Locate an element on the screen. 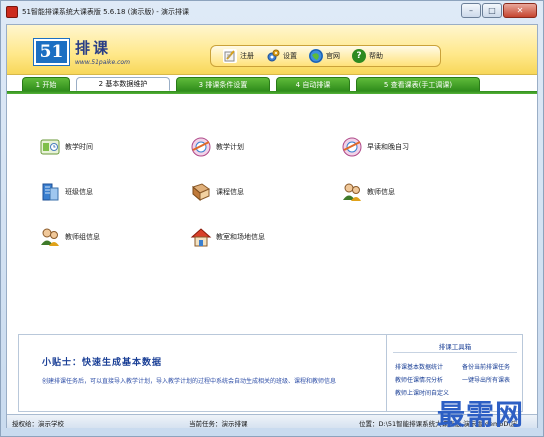  teaching-plan-button: 教学计划 is located at coordinates (217, 147).